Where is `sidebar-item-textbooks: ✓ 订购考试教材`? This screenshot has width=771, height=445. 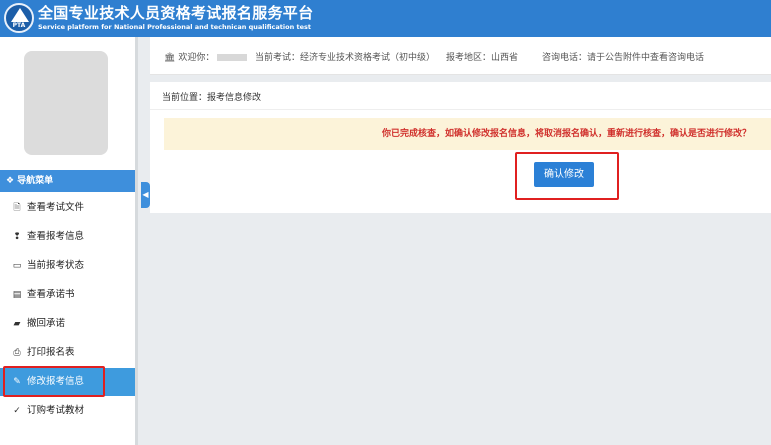
sidebar-item-textbooks: ✓ 订购考试教材 is located at coordinates (67, 411).